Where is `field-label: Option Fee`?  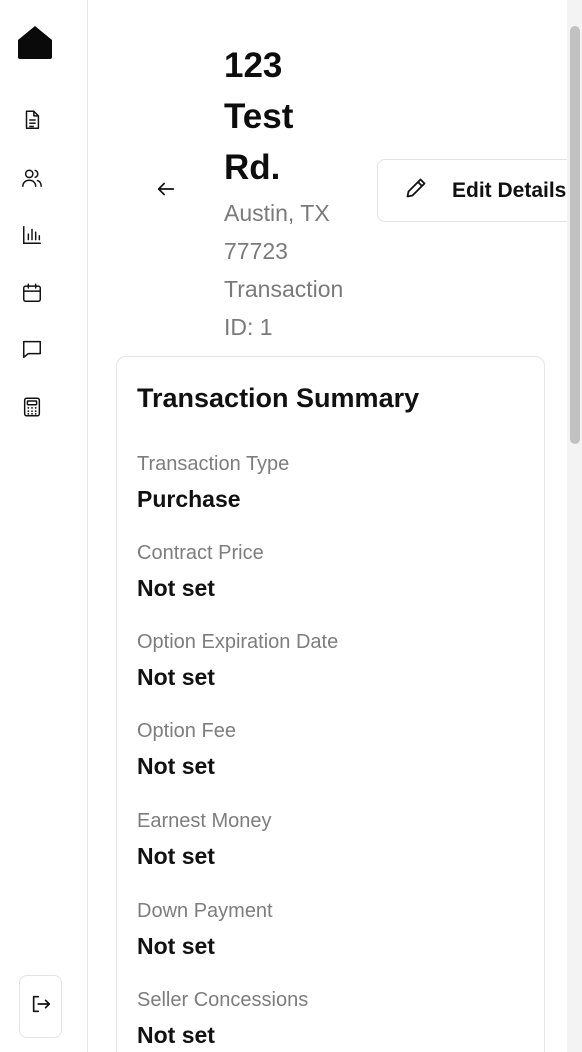
field-label: Option Fee is located at coordinates (186, 731).